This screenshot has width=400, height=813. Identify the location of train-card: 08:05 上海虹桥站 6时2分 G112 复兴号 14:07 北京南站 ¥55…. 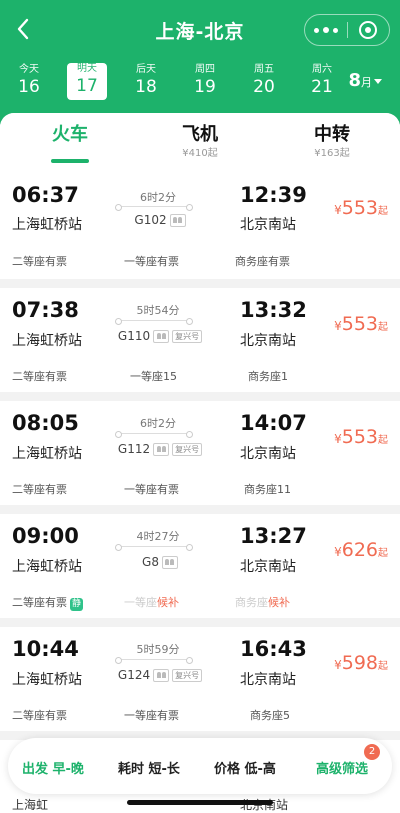
(200, 453).